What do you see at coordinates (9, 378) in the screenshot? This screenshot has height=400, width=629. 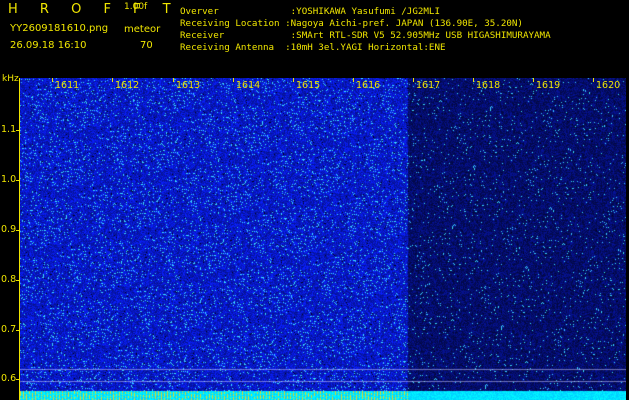 I see `y-tick-label: 0.6` at bounding box center [9, 378].